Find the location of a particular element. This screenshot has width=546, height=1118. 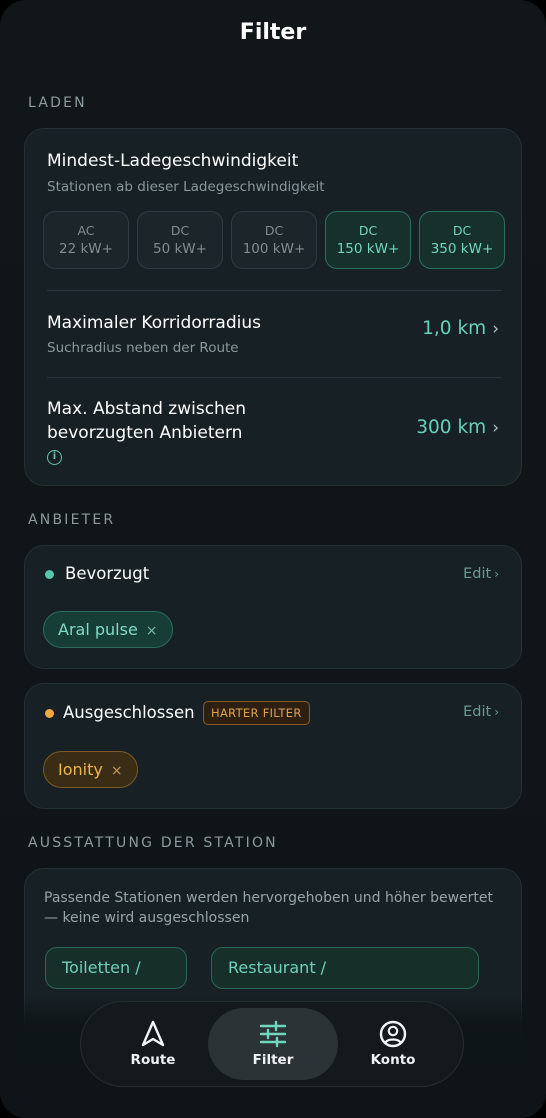

section-label-anbieter: ANBIETER is located at coordinates (72, 520).